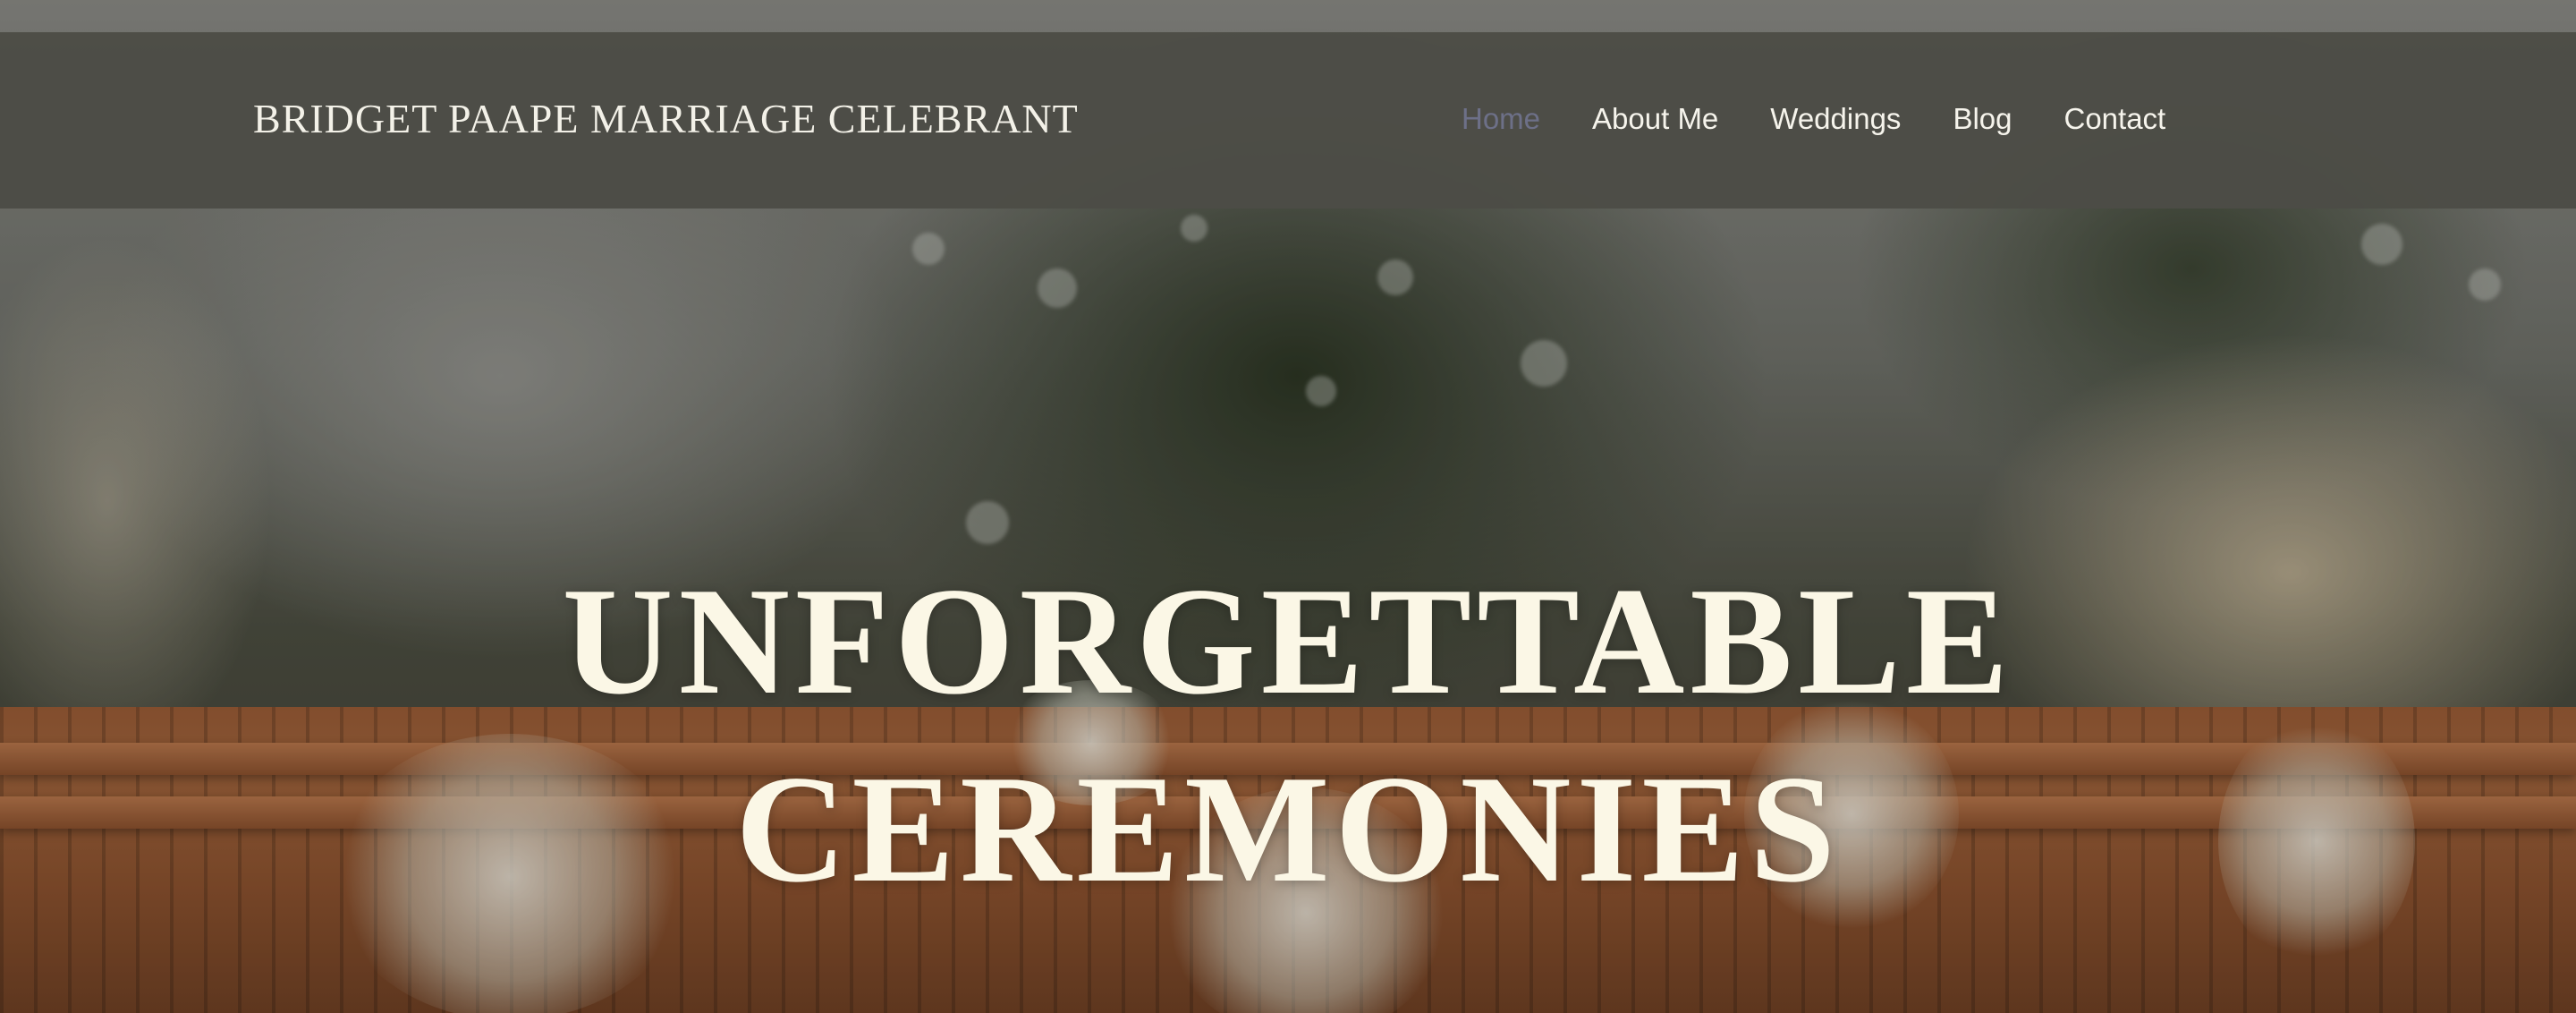 This screenshot has width=2576, height=1013. I want to click on headline-line-2: CEREMONIES, so click(1288, 830).